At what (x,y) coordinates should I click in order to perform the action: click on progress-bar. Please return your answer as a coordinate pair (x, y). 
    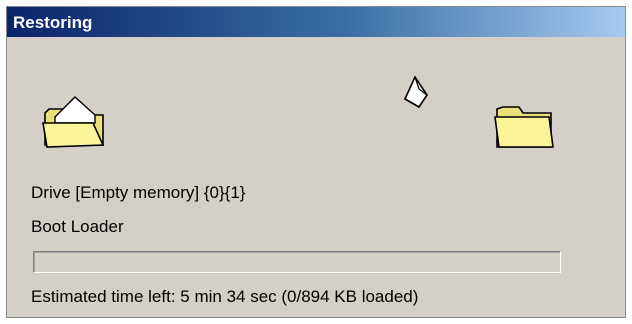
    Looking at the image, I should click on (297, 262).